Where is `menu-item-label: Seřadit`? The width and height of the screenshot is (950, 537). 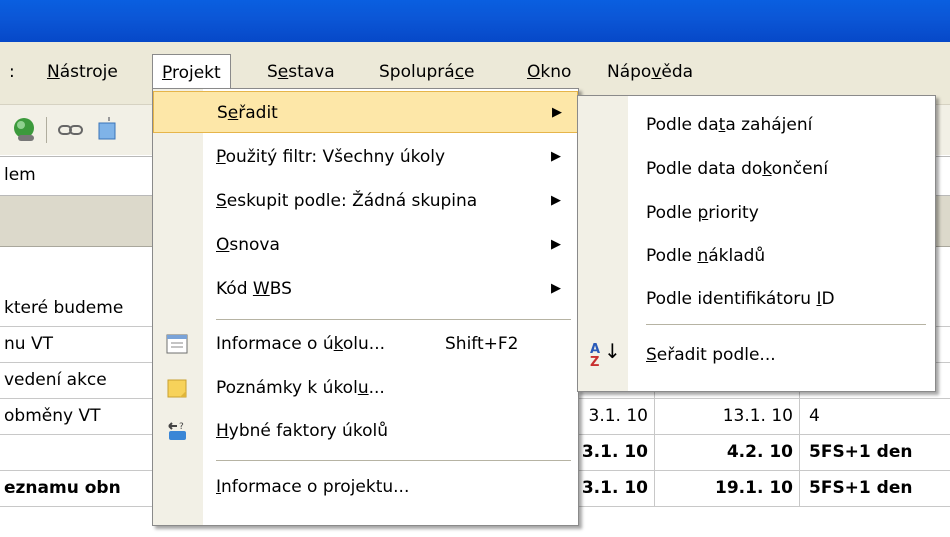 menu-item-label: Seřadit is located at coordinates (247, 113).